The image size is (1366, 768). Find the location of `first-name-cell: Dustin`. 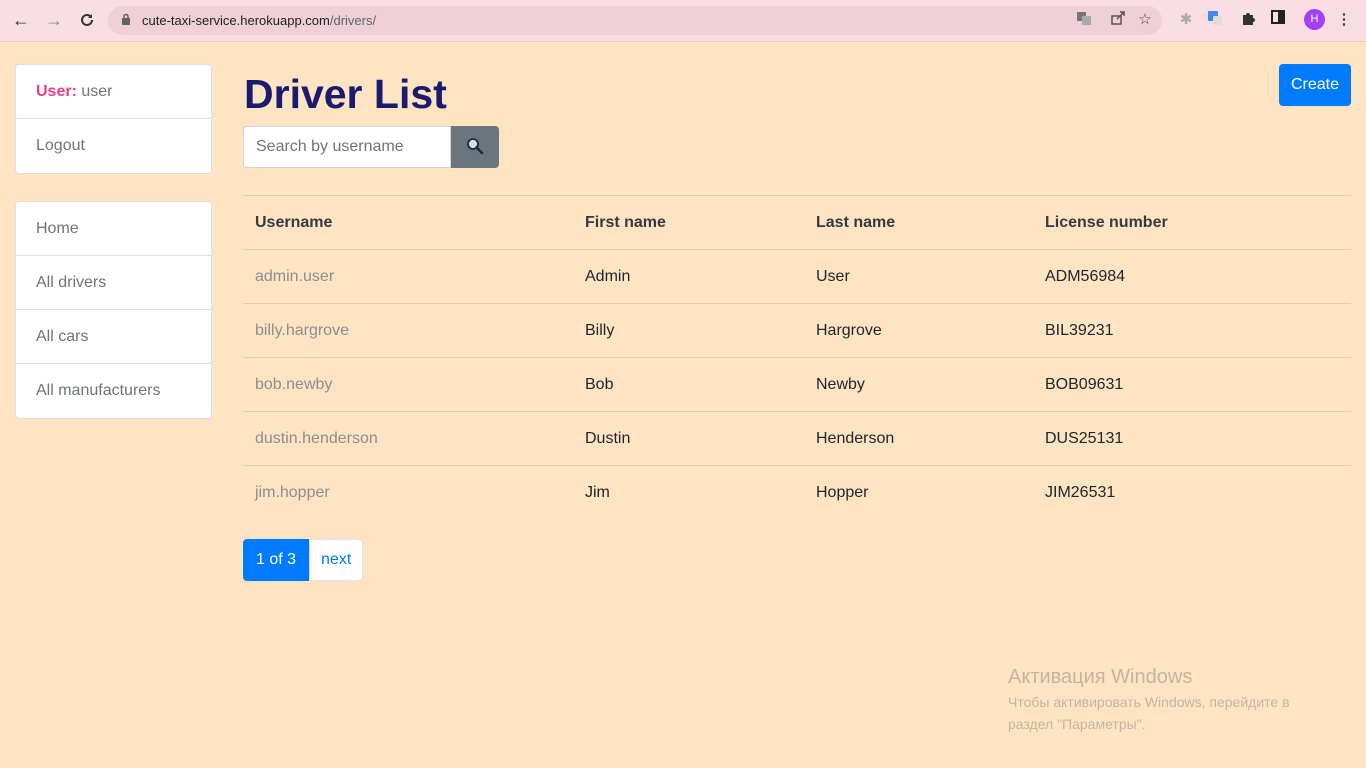

first-name-cell: Dustin is located at coordinates (688, 438).